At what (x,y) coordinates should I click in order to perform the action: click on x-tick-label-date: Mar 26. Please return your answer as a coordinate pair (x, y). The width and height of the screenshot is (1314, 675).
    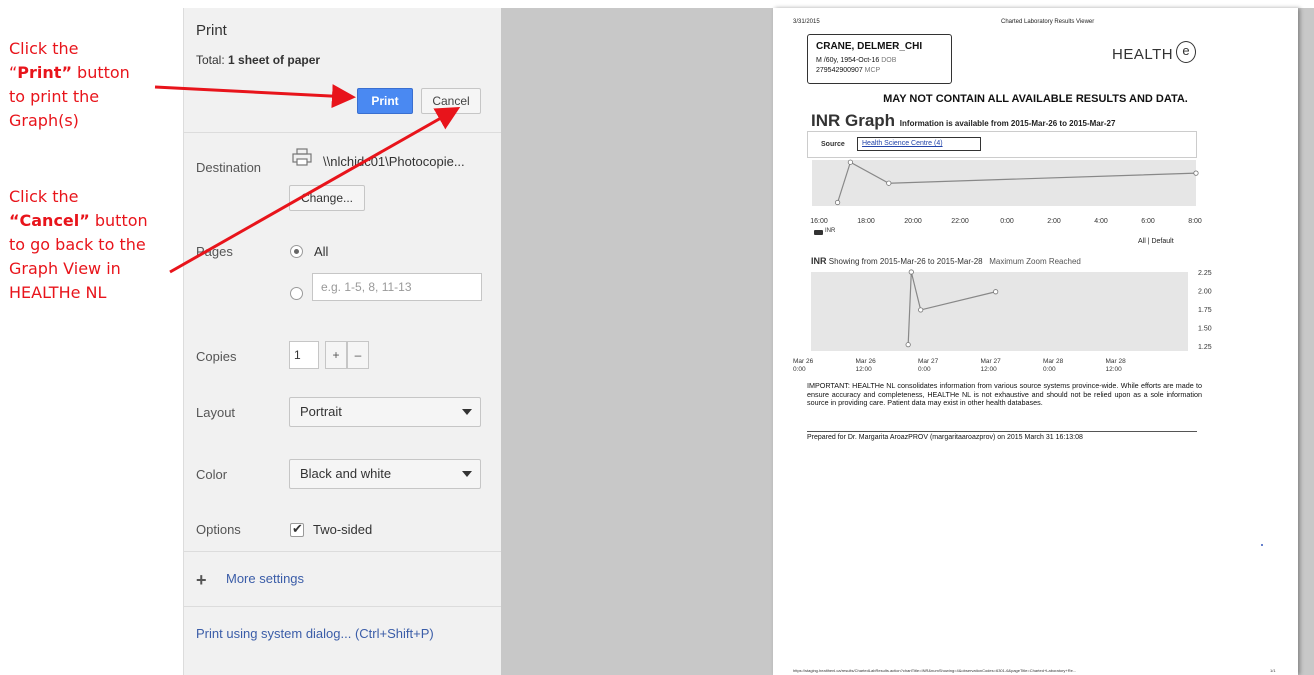
    Looking at the image, I should click on (866, 361).